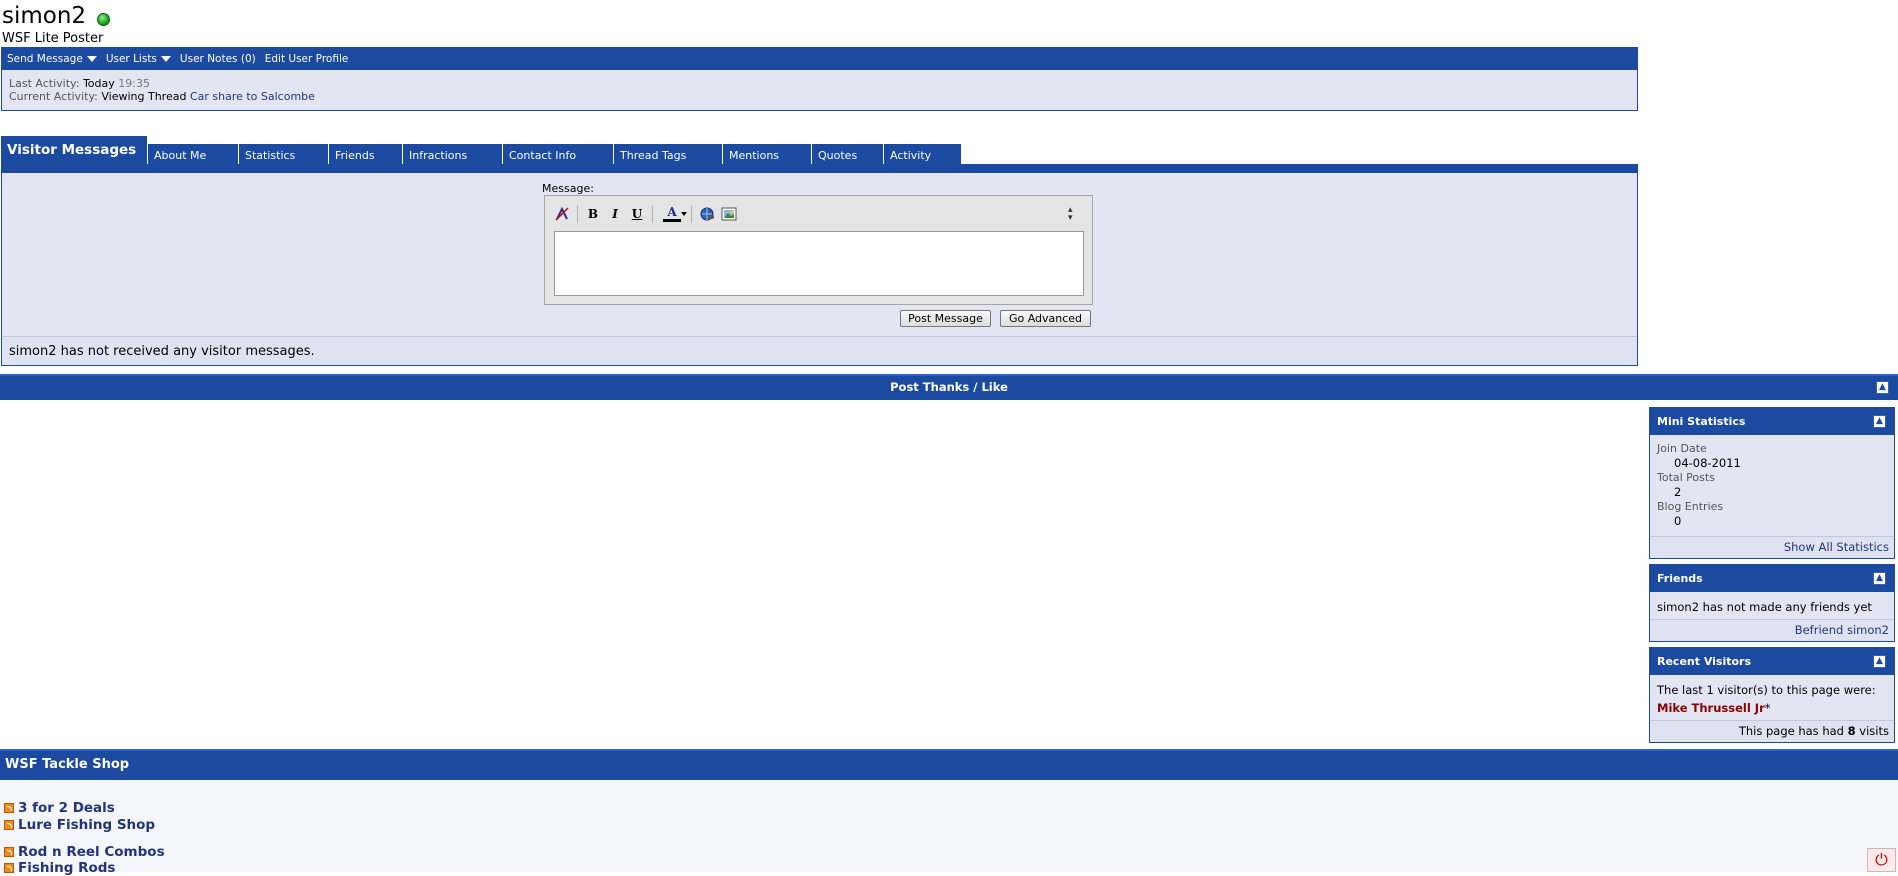  Describe the element at coordinates (1701, 421) in the screenshot. I see `mini-statistics-title: Mini Statistics` at that location.